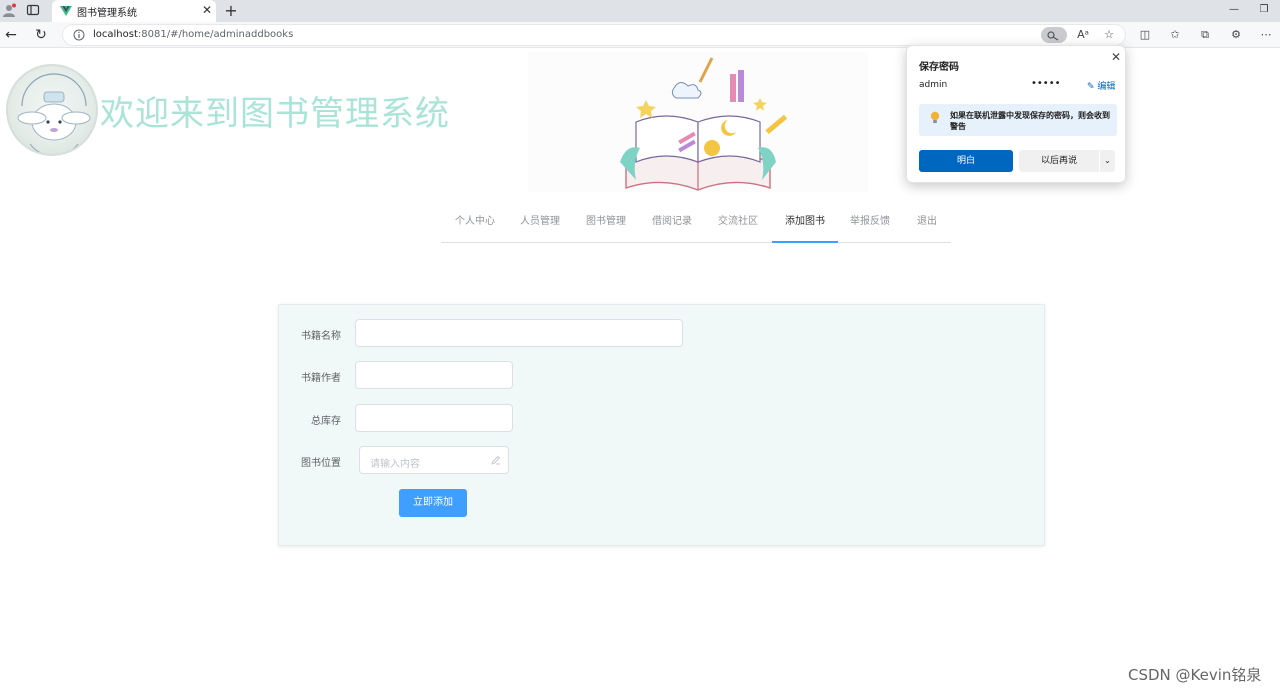 The image size is (1280, 692). What do you see at coordinates (1046, 83) in the screenshot?
I see `saved-password-mask: •••••` at bounding box center [1046, 83].